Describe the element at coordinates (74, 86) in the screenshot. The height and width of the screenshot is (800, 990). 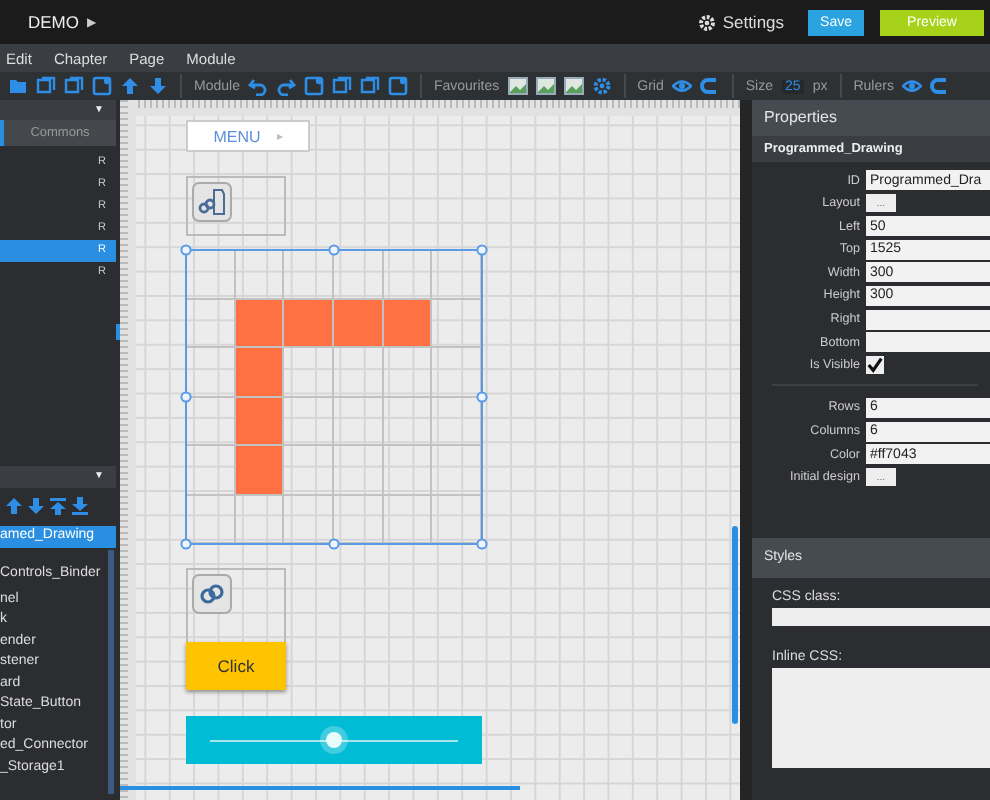
I see `page-icon` at that location.